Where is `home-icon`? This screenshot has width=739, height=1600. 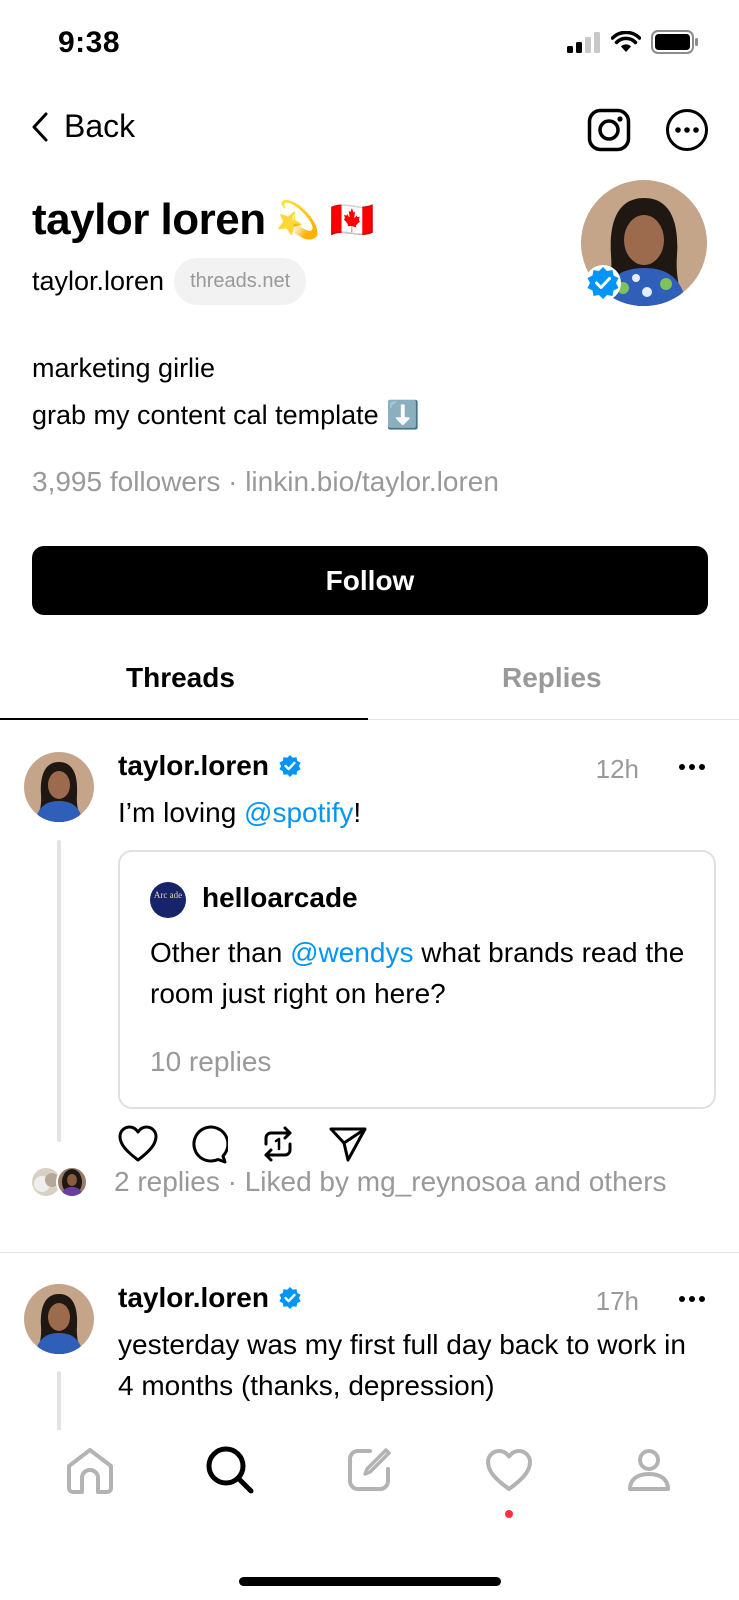
home-icon is located at coordinates (89, 1471).